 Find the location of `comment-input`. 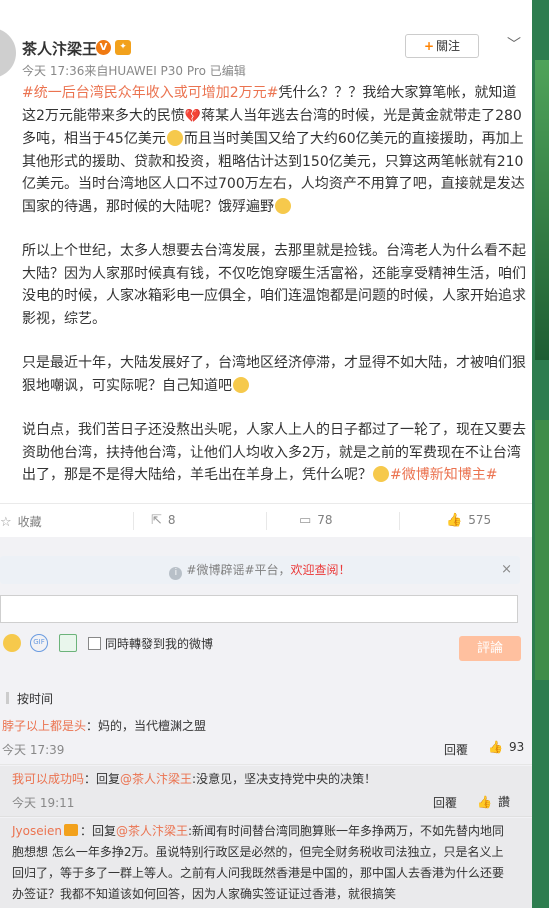

comment-input is located at coordinates (259, 609).